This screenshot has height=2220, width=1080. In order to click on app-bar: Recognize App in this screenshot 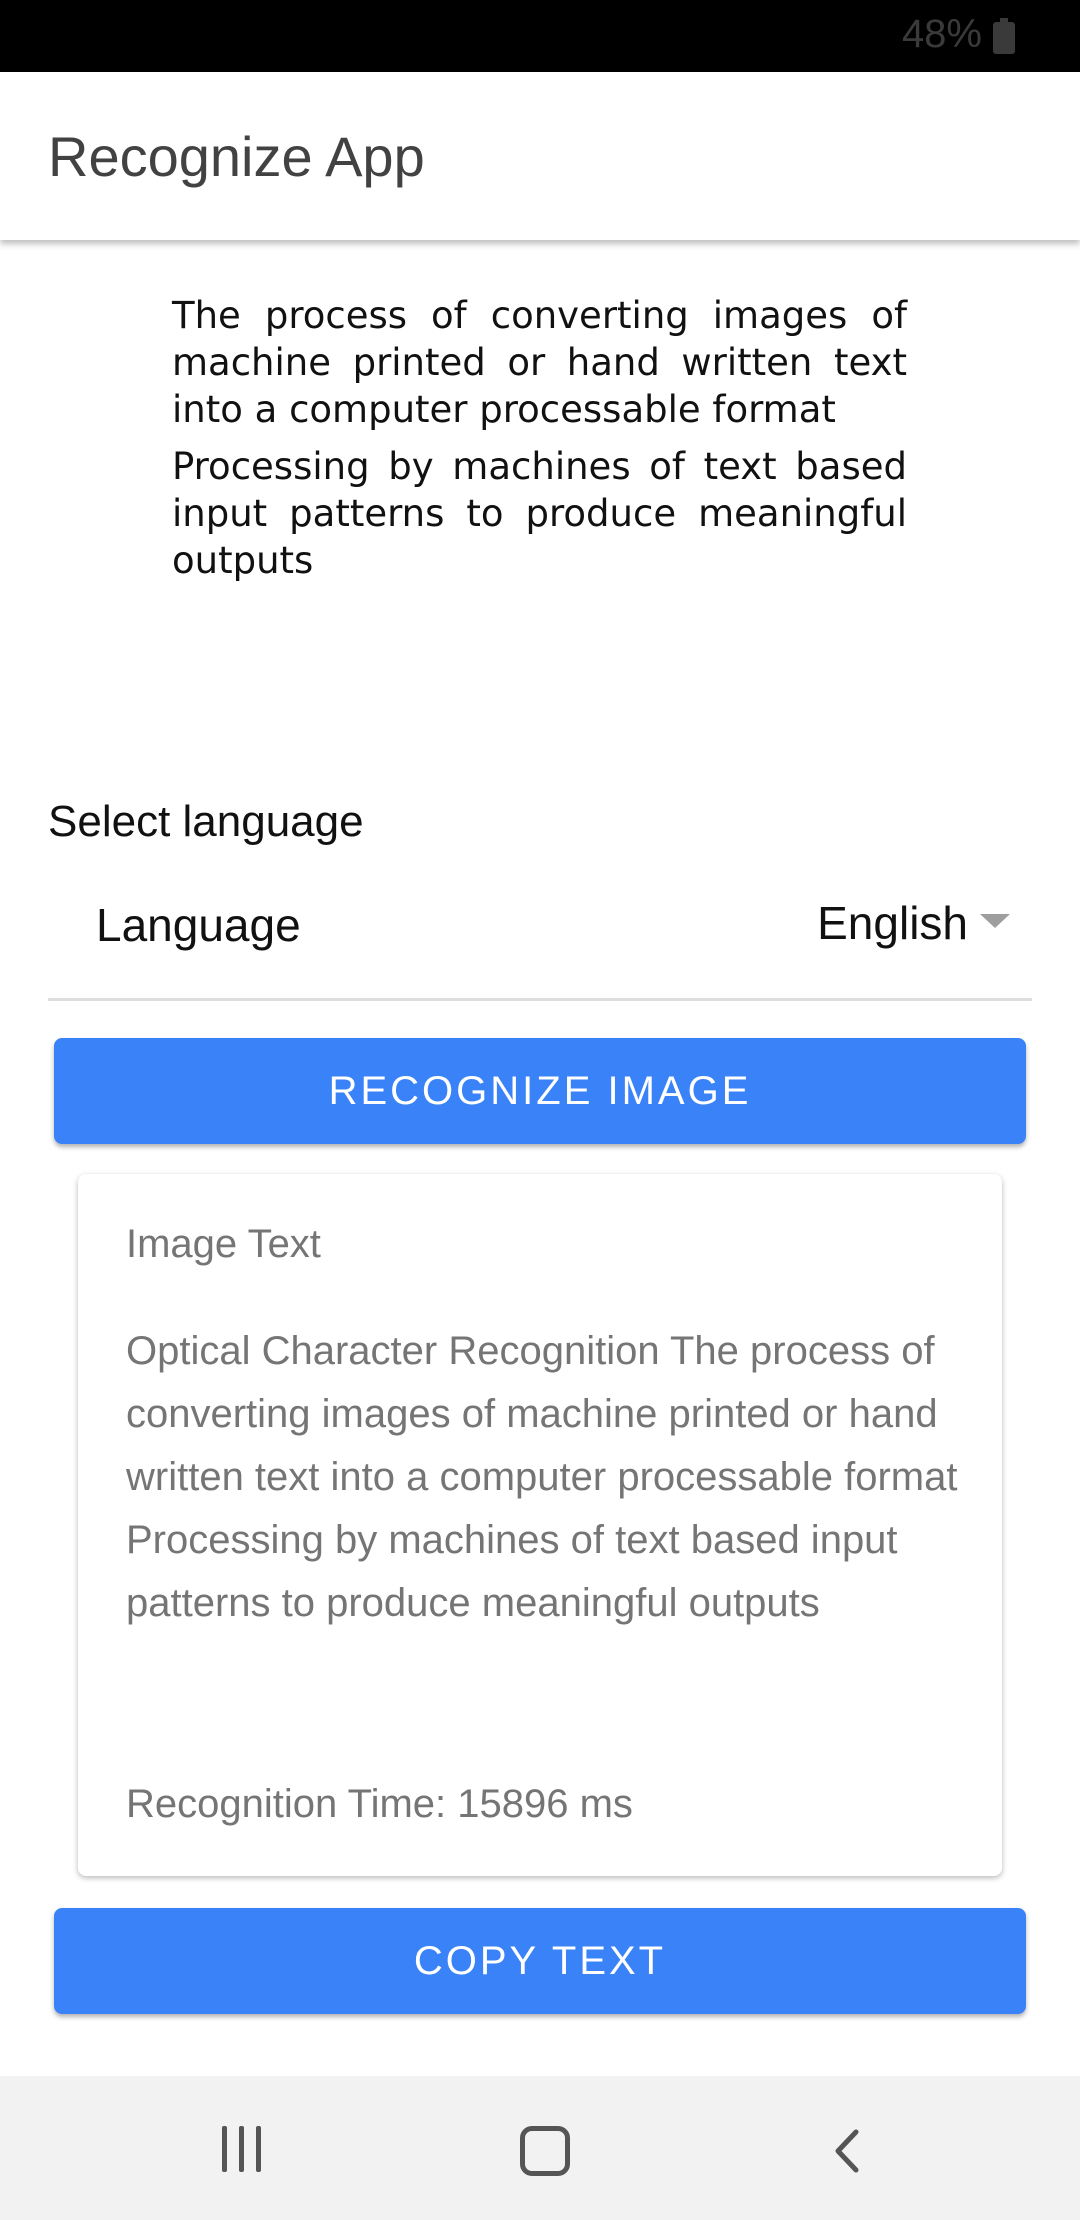, I will do `click(540, 156)`.